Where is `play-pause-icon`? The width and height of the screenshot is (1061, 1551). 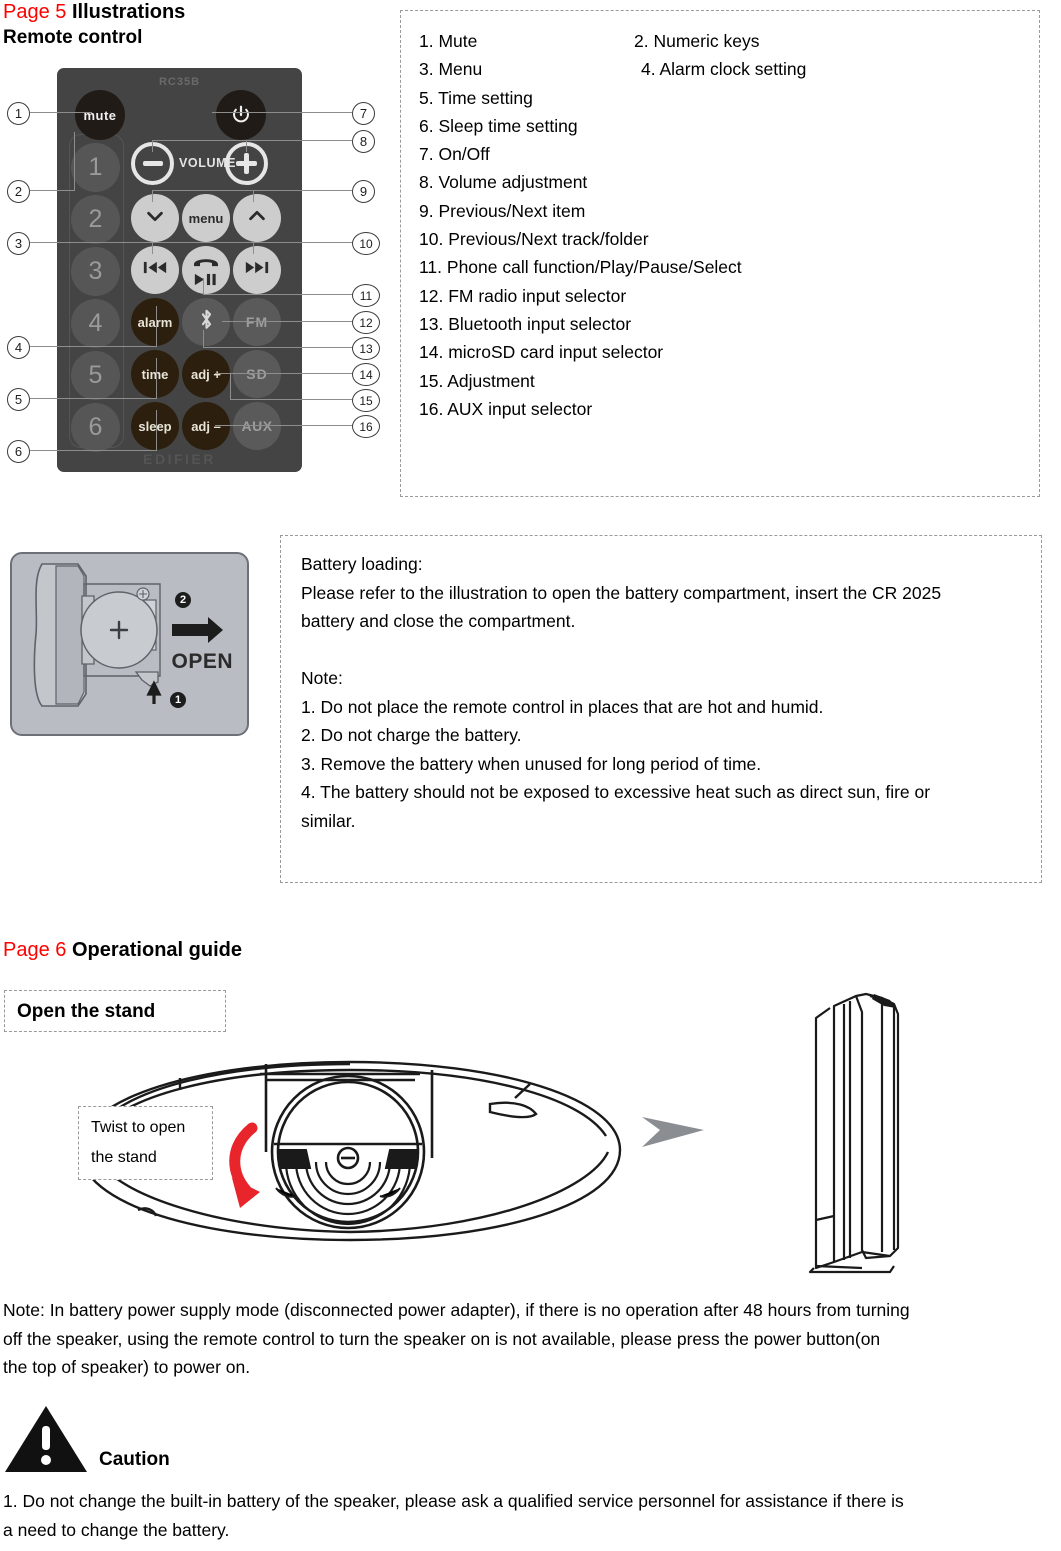 play-pause-icon is located at coordinates (206, 282).